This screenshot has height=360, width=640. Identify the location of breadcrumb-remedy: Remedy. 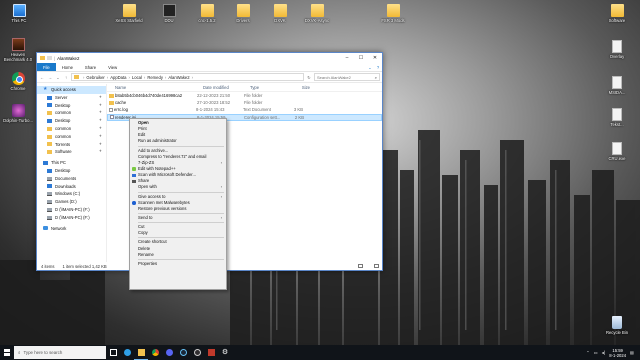
(155, 77).